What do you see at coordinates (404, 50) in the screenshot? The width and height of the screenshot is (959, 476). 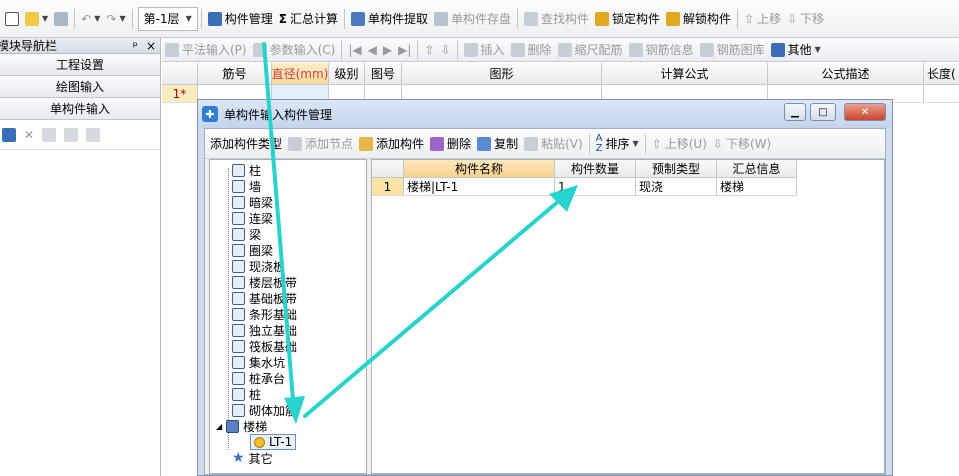 I see `last-record-button: ▶|` at bounding box center [404, 50].